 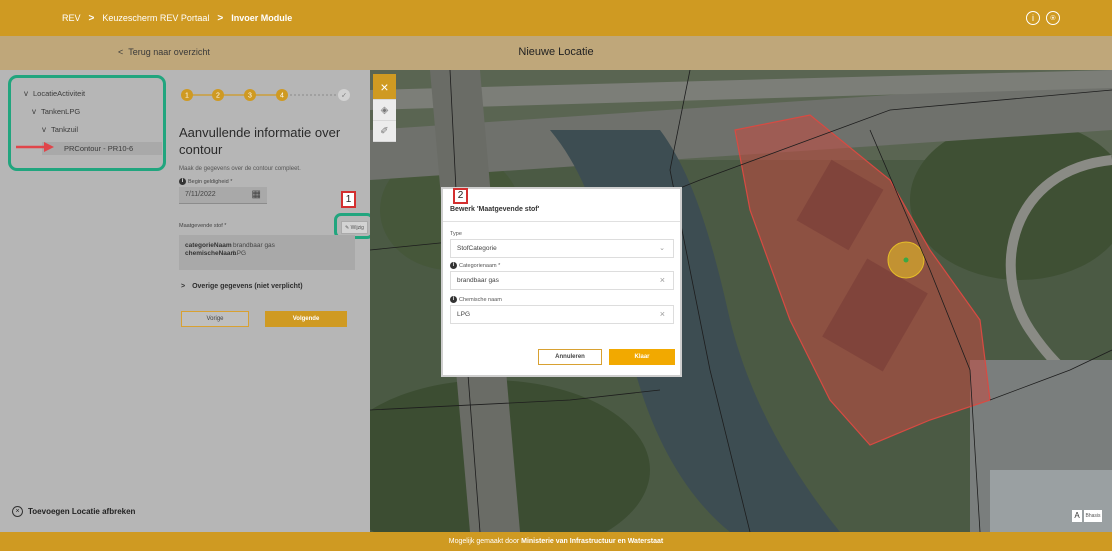 I want to click on map-attribution: A Bhasis, so click(x=1087, y=516).